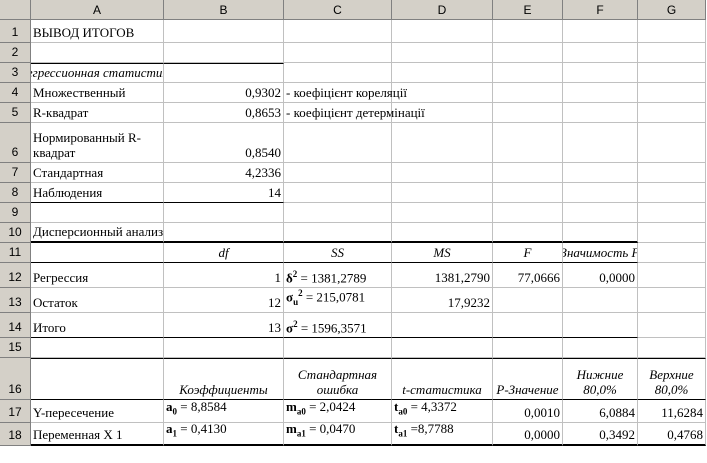 This screenshot has height=463, width=707. Describe the element at coordinates (15, 348) in the screenshot. I see `row-header-15: 15` at that location.